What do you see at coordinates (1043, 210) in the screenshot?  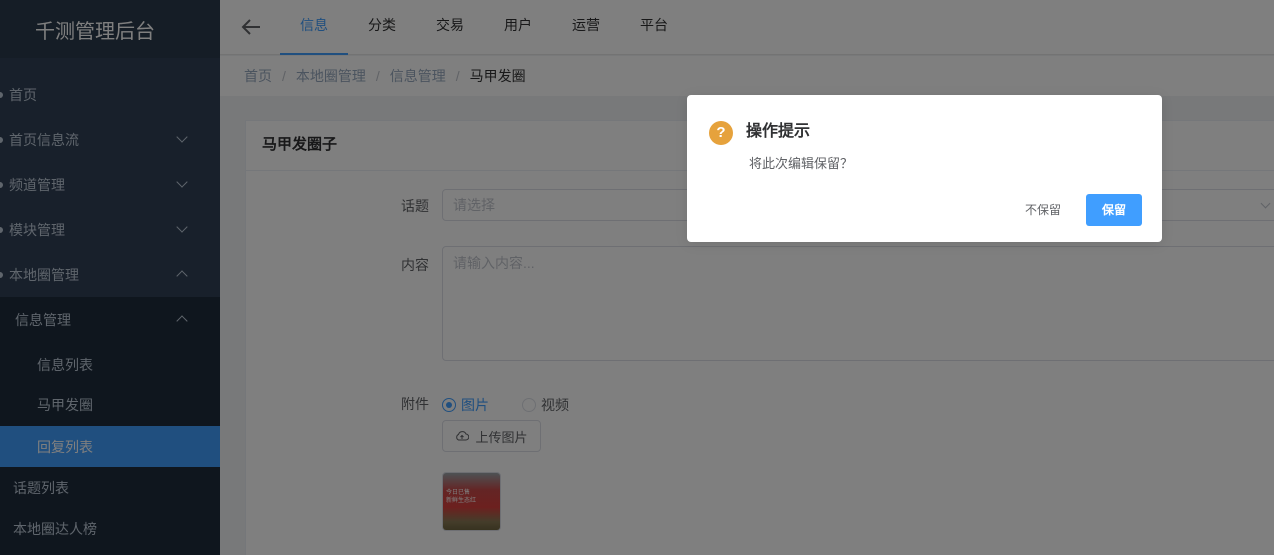 I see `dont-keep-button: 不保留` at bounding box center [1043, 210].